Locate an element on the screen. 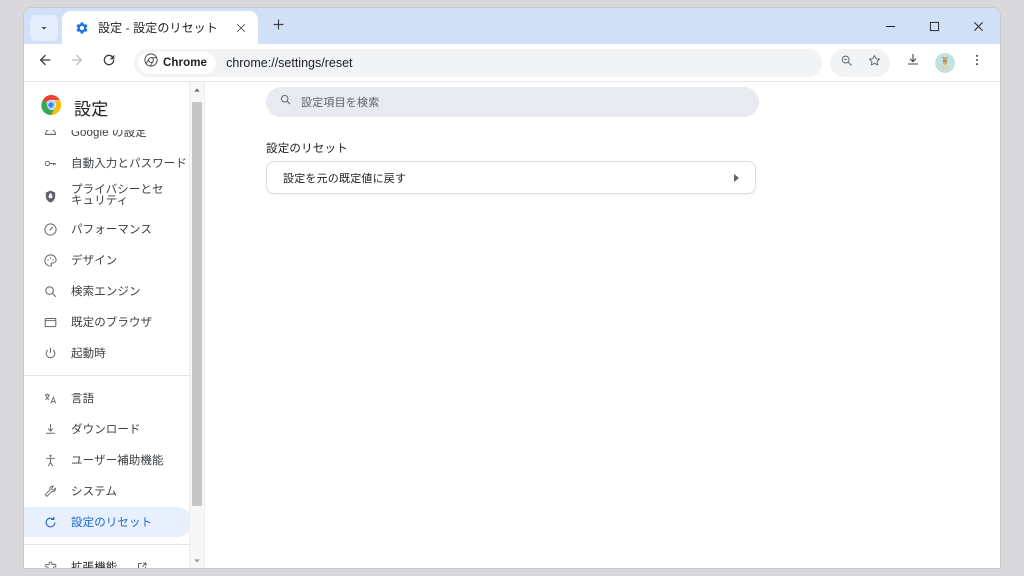 The width and height of the screenshot is (1024, 576). scroll-up-arrow-icon is located at coordinates (197, 90).